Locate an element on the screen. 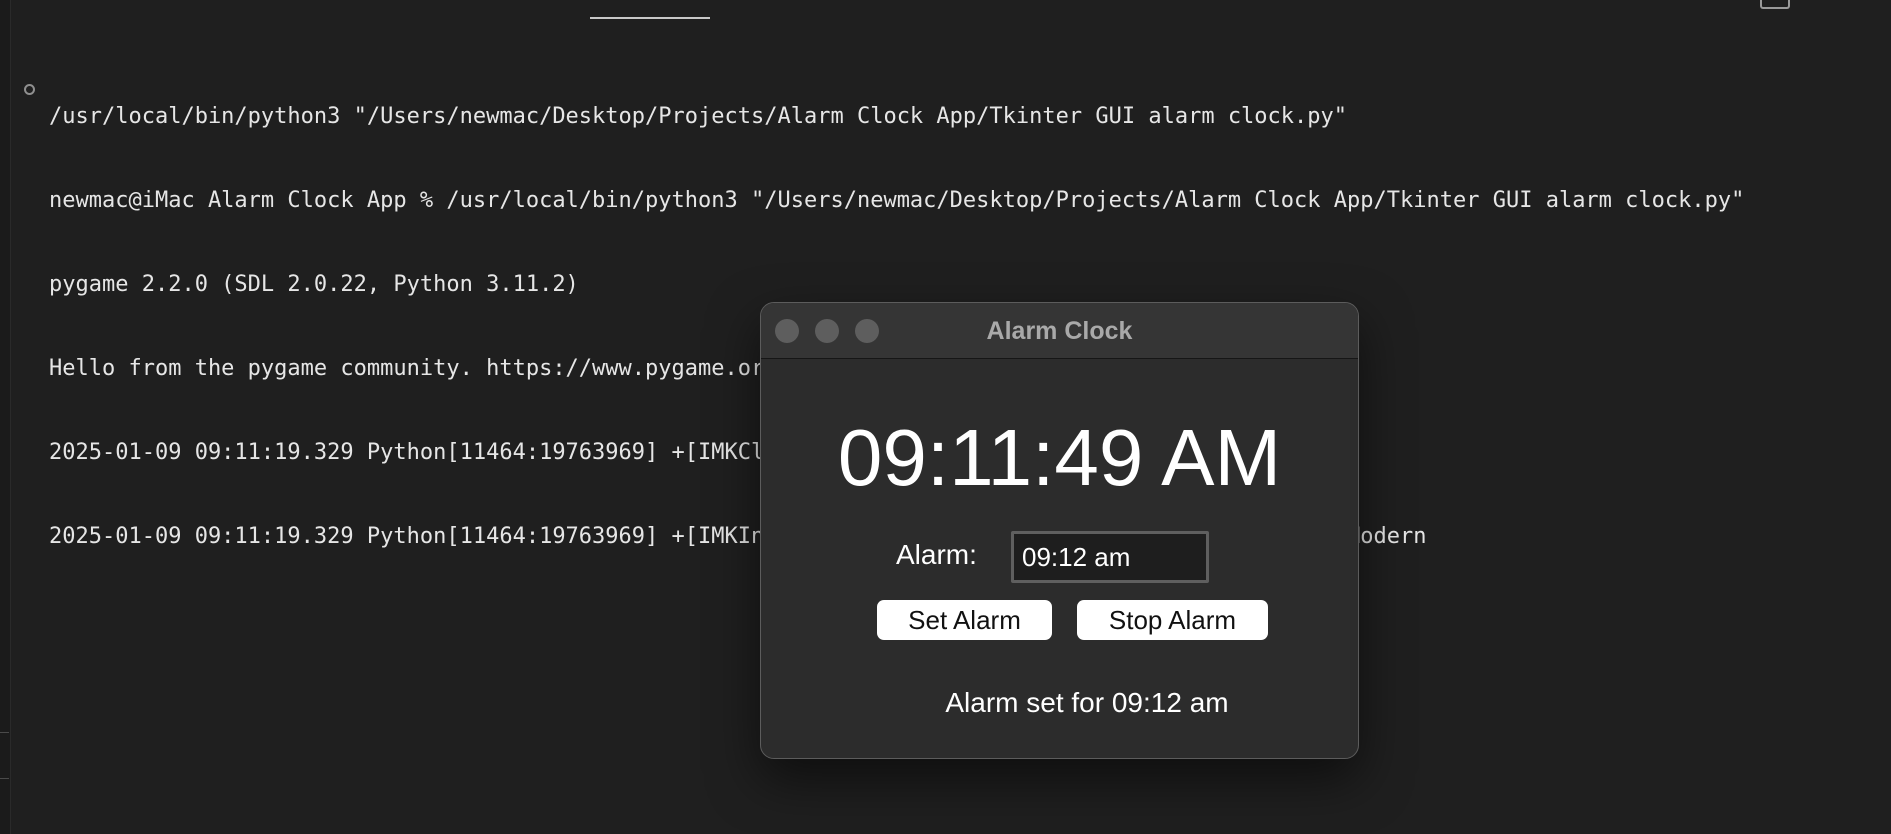 Image resolution: width=1891 pixels, height=834 pixels. window-title: Alarm Clock is located at coordinates (1059, 331).